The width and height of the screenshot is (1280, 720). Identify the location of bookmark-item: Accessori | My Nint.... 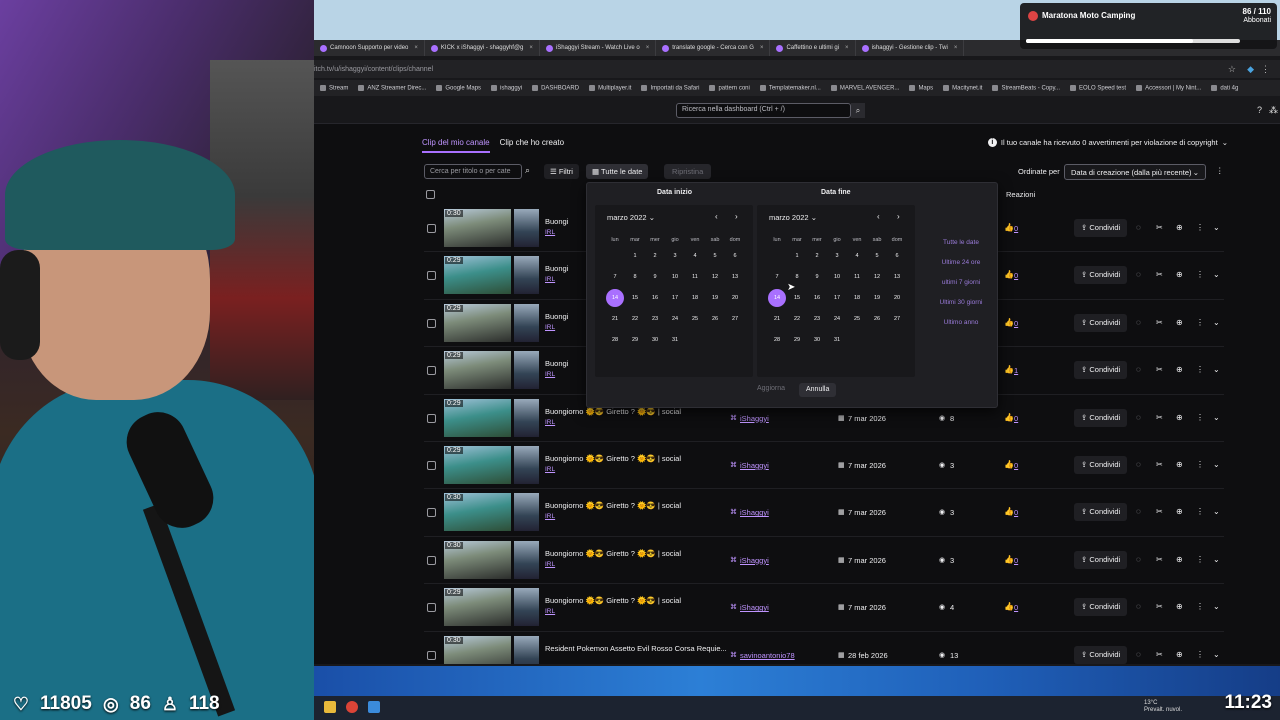
(1168, 87).